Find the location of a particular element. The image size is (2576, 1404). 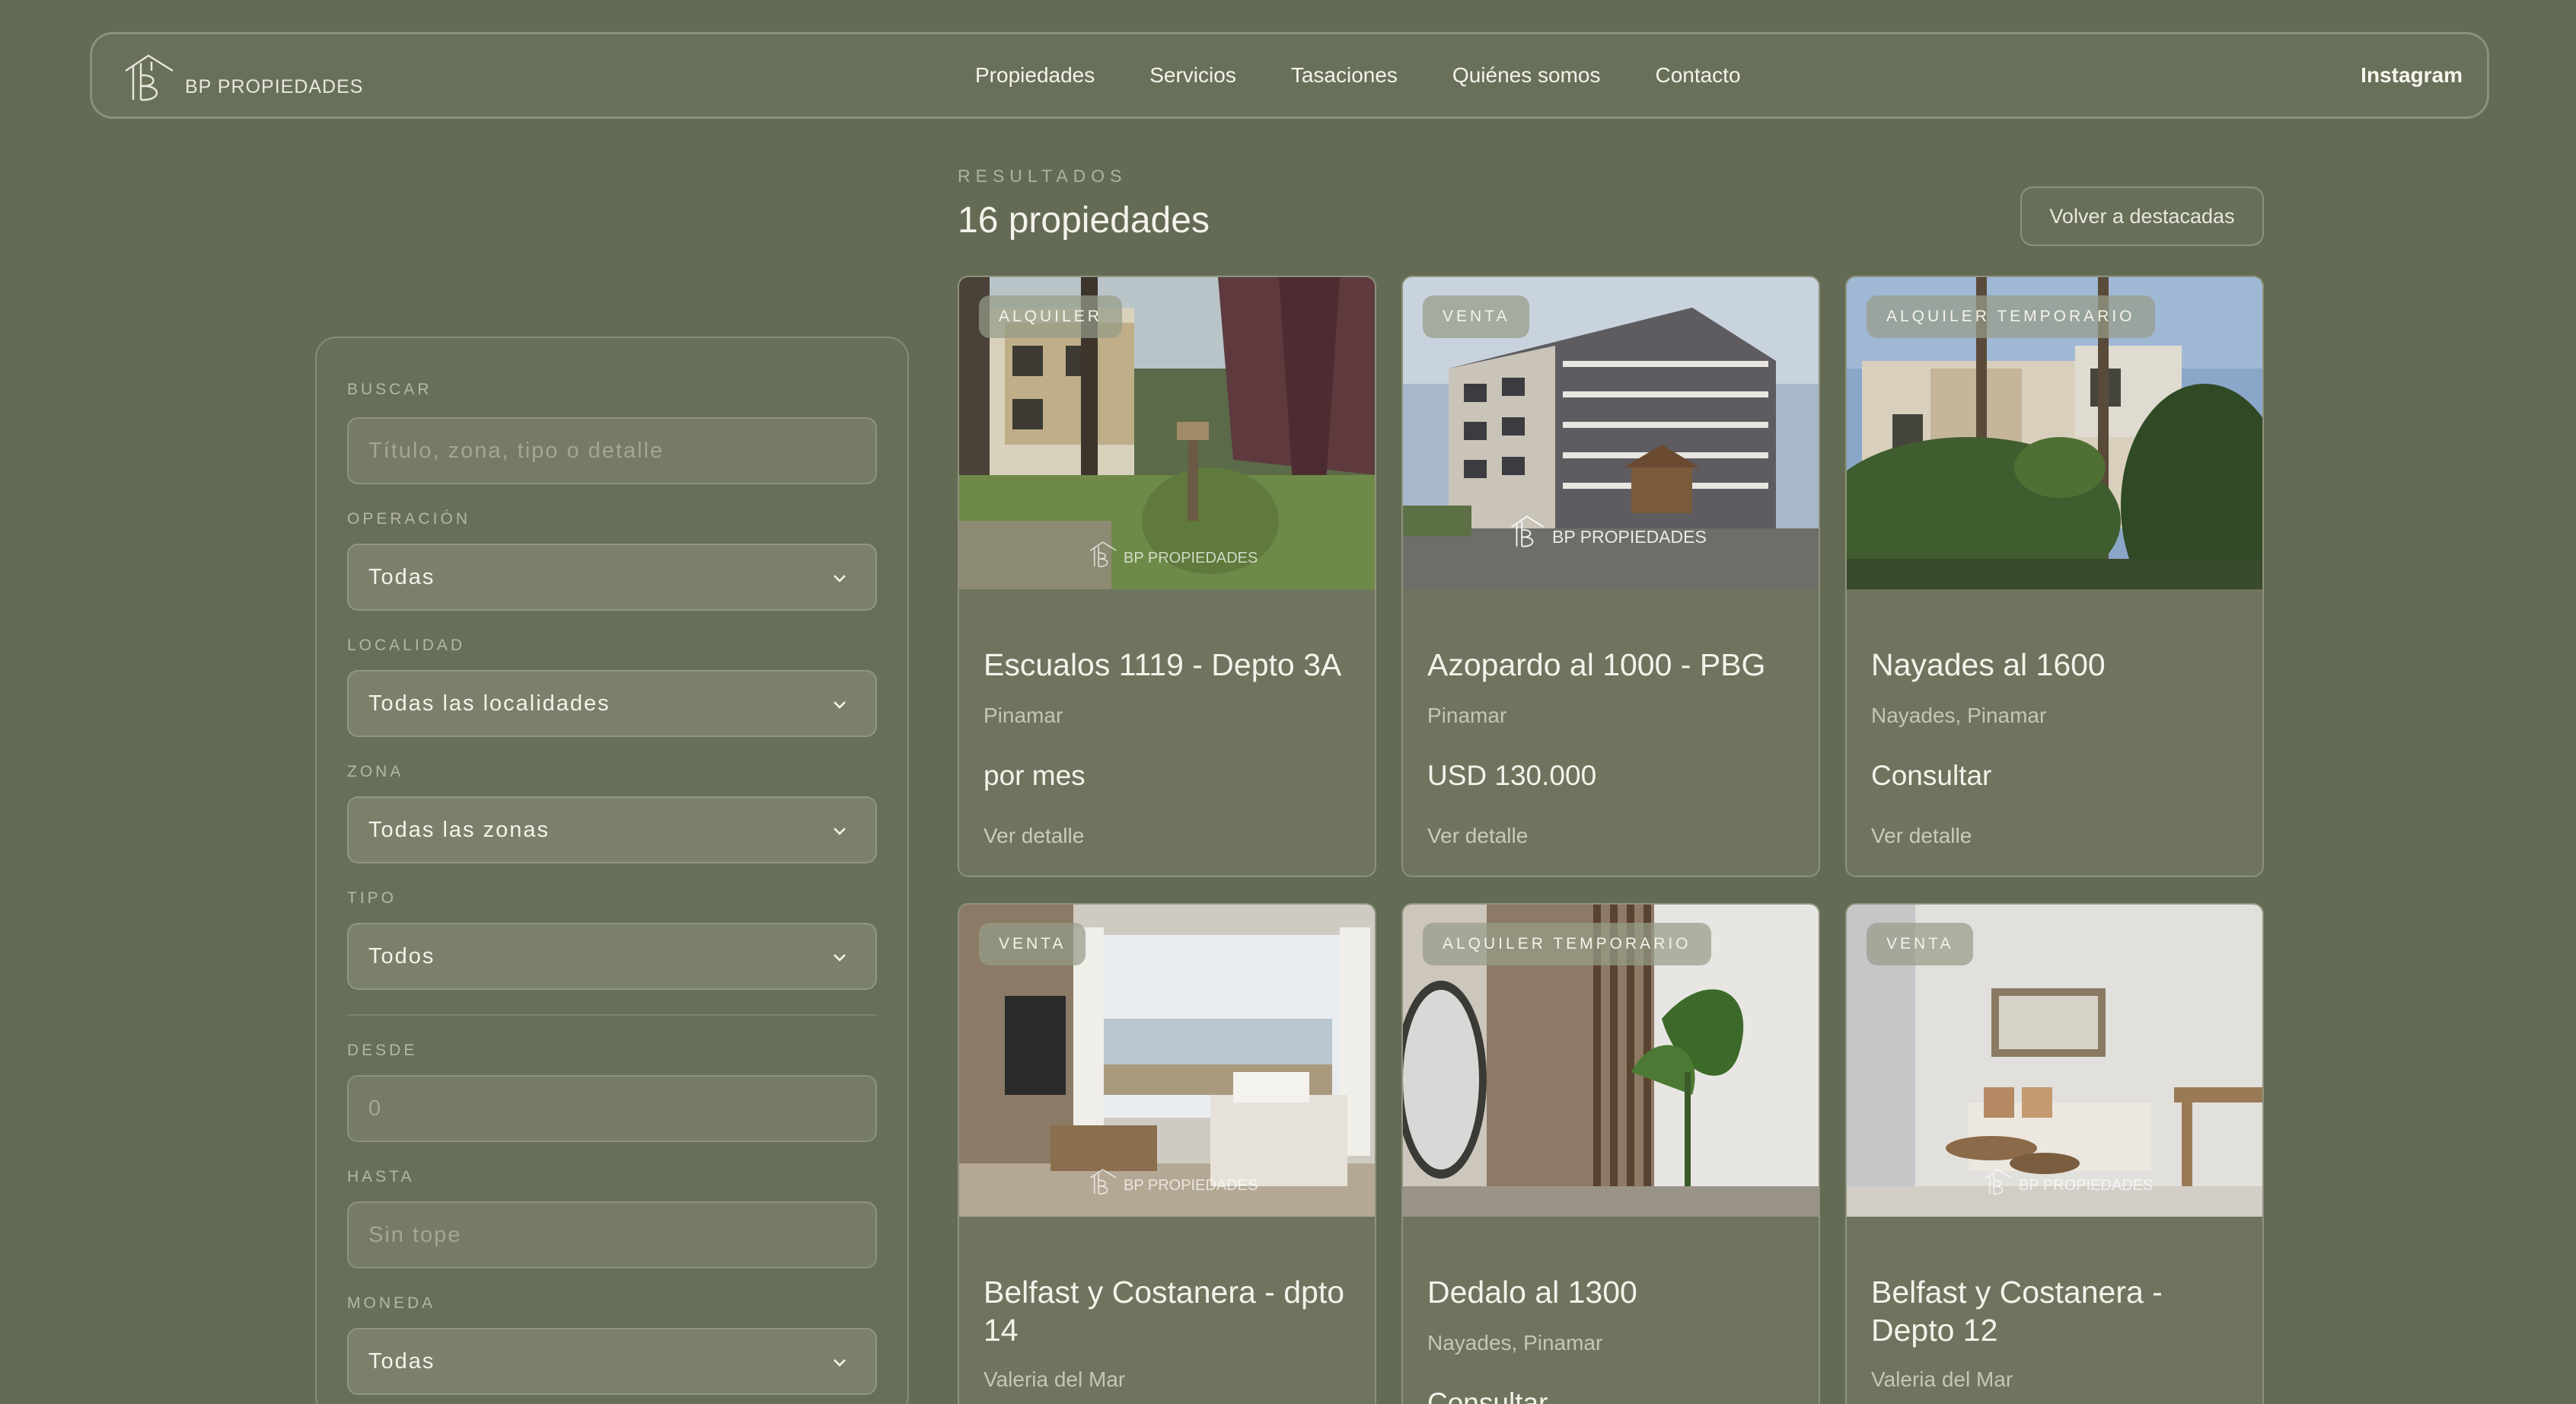

property-price: por mes is located at coordinates (1035, 775).